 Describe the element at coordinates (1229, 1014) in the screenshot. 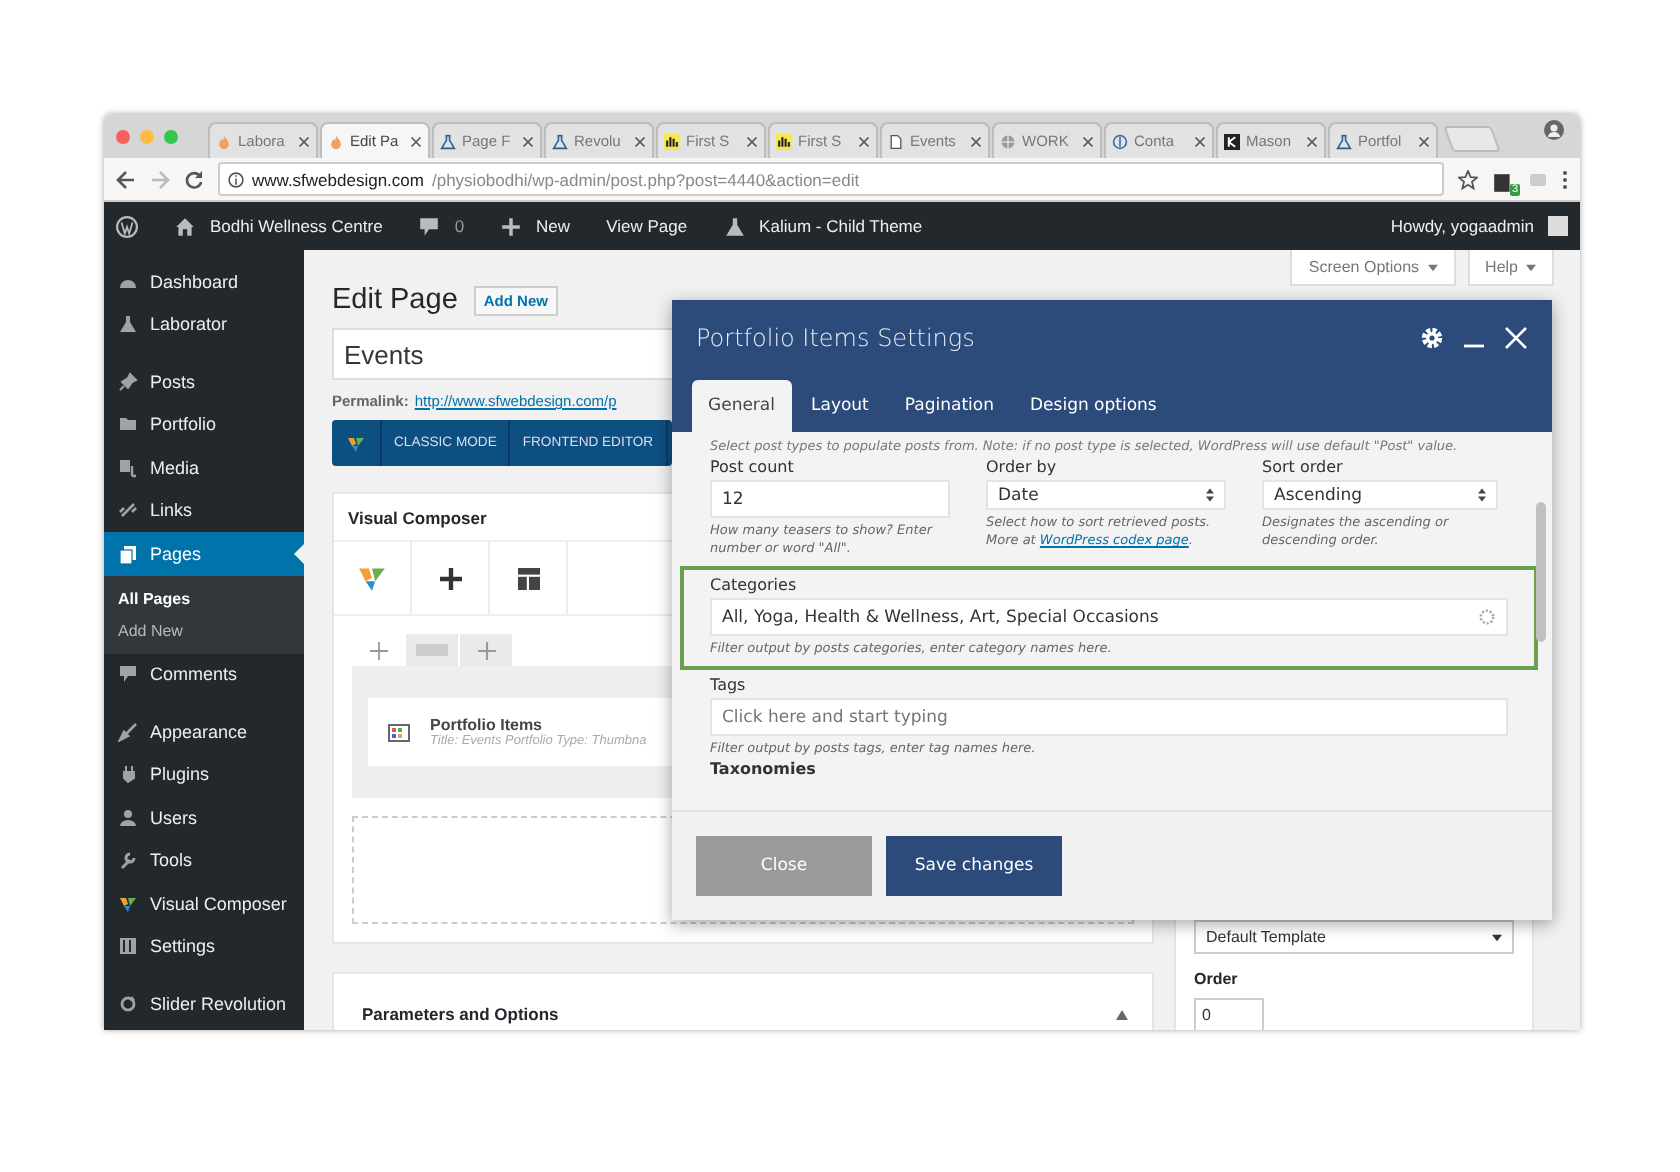

I see `order-field: 0` at that location.